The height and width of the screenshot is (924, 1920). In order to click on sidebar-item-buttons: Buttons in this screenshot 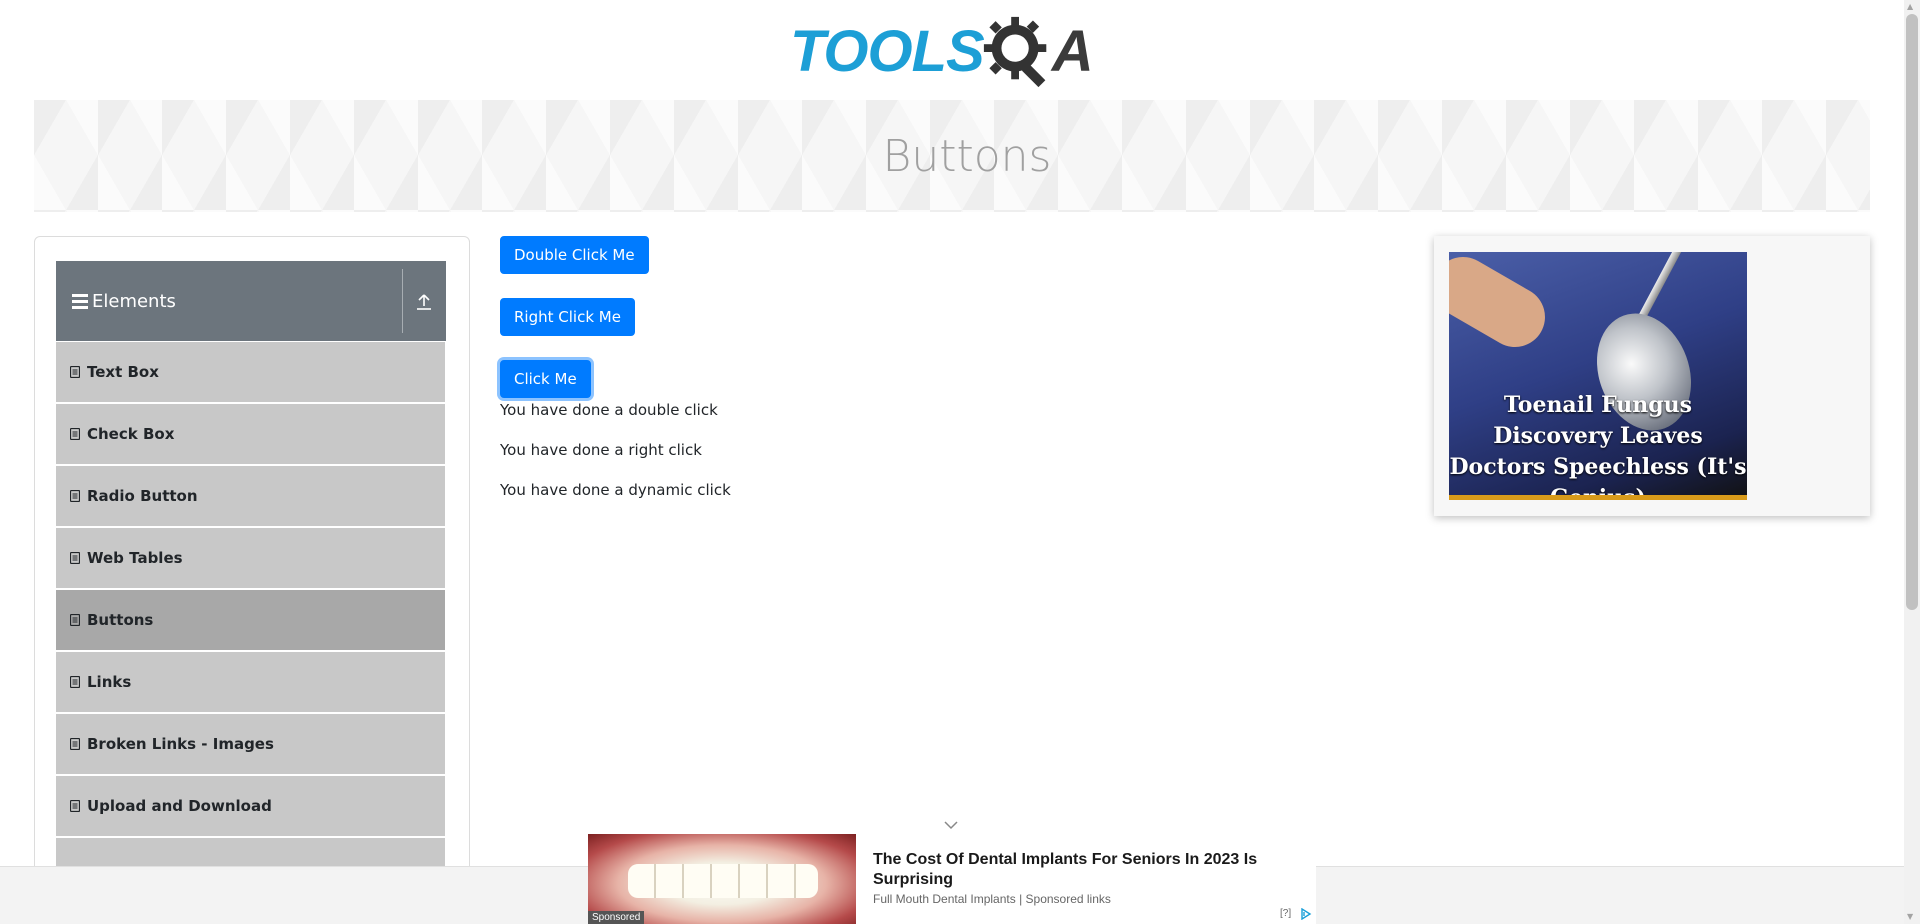, I will do `click(250, 621)`.